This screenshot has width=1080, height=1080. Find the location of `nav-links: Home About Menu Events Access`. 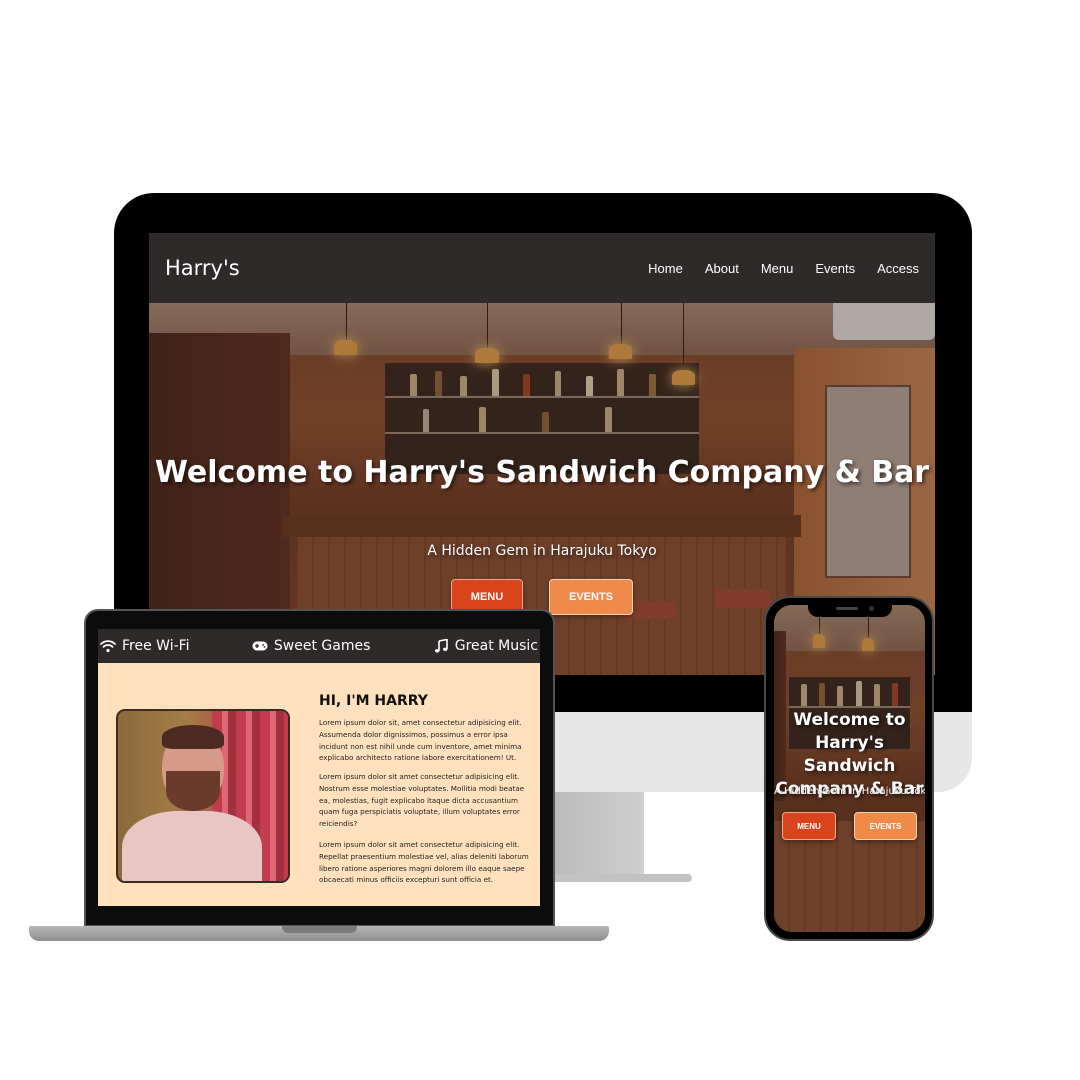

nav-links: Home About Menu Events Access is located at coordinates (783, 268).